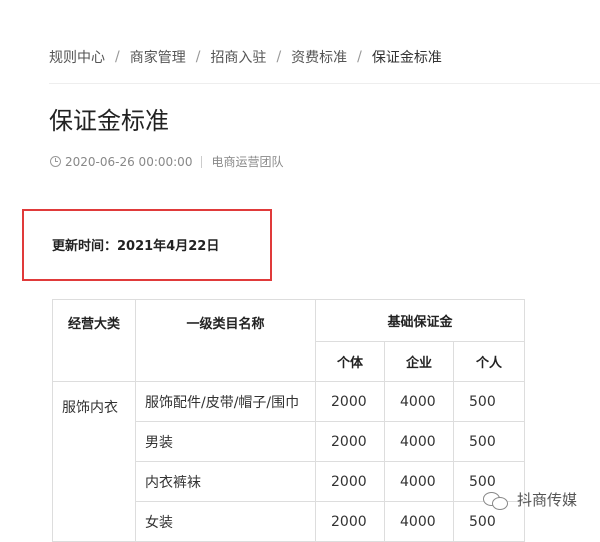 Image resolution: width=600 pixels, height=542 pixels. What do you see at coordinates (547, 500) in the screenshot?
I see `watermark-text: 抖商传媒` at bounding box center [547, 500].